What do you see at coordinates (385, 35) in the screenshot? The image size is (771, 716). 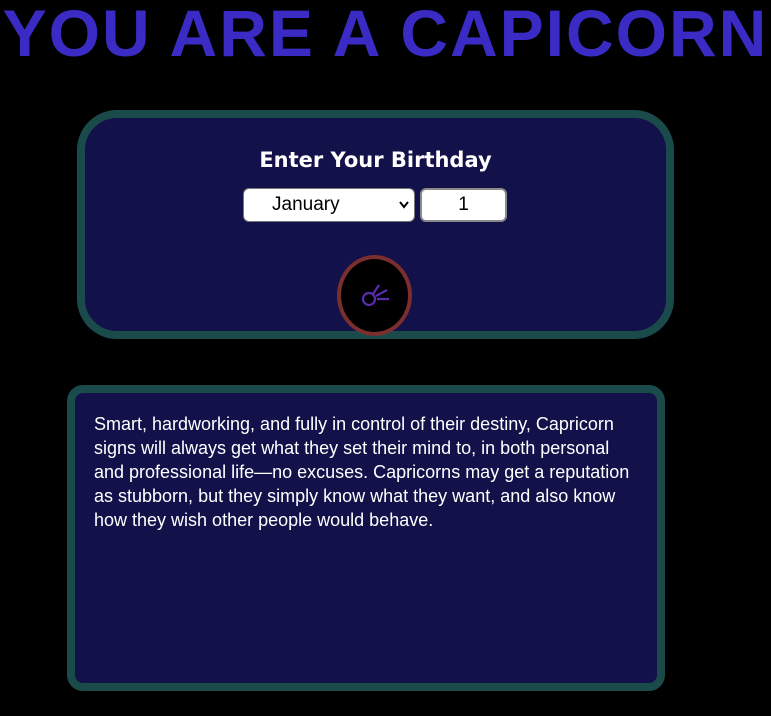 I see `page-title: YOU ARE A CAPICORN` at bounding box center [385, 35].